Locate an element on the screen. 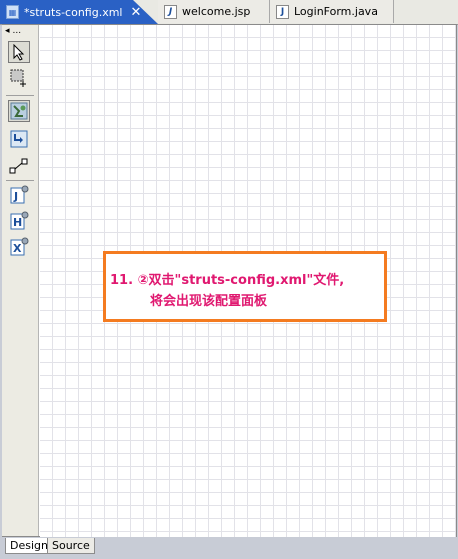 The image size is (458, 559). connection-icon is located at coordinates (18, 166).